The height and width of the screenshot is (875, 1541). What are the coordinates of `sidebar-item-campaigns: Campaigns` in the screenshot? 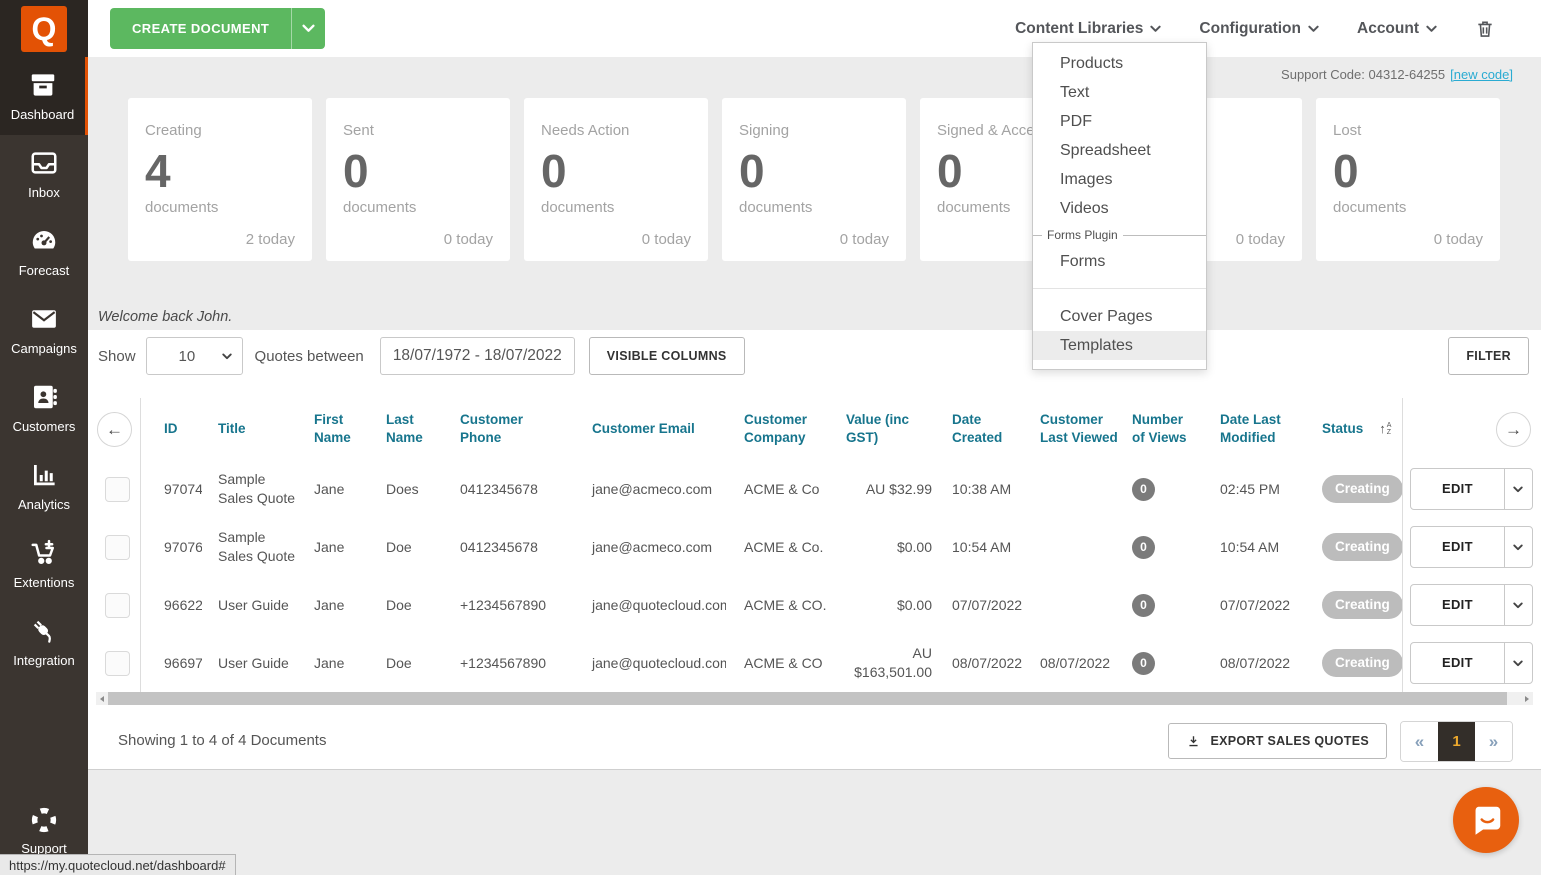 It's located at (44, 330).